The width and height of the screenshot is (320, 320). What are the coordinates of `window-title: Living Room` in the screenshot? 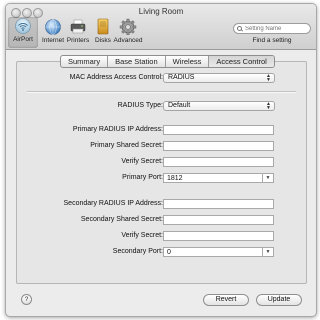 It's located at (161, 11).